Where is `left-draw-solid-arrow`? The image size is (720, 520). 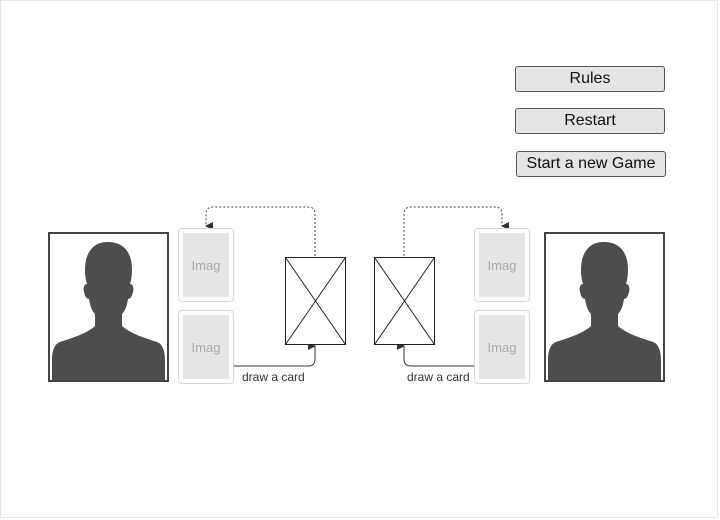
left-draw-solid-arrow is located at coordinates (275, 354).